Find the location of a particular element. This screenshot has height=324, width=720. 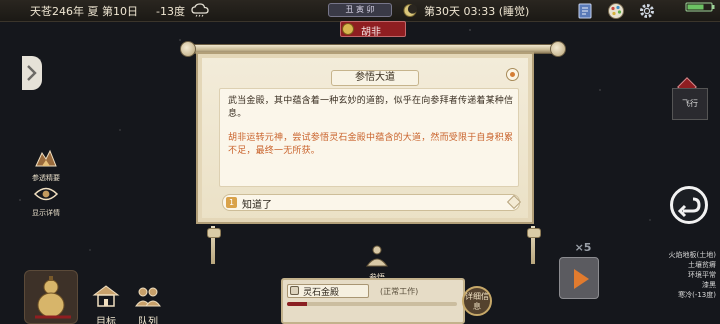

option-label: 知道了 is located at coordinates (257, 205).